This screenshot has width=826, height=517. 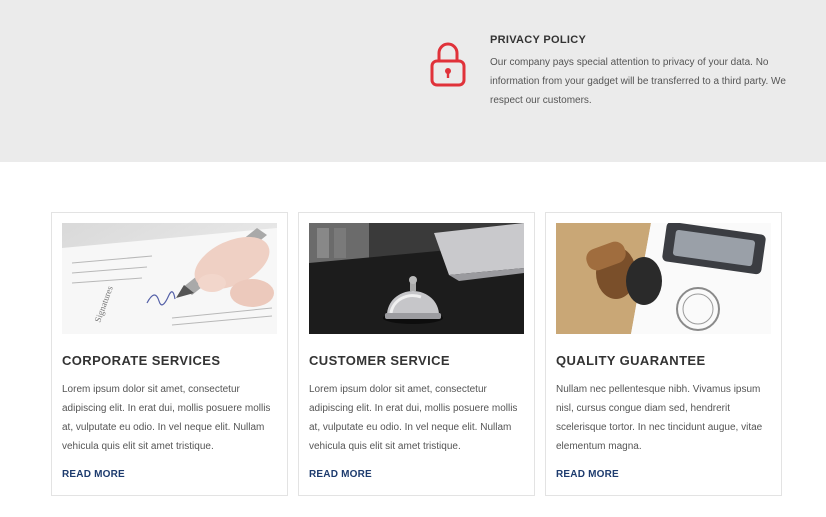 I want to click on privacy-title: PRIVACY POLICY, so click(x=538, y=40).